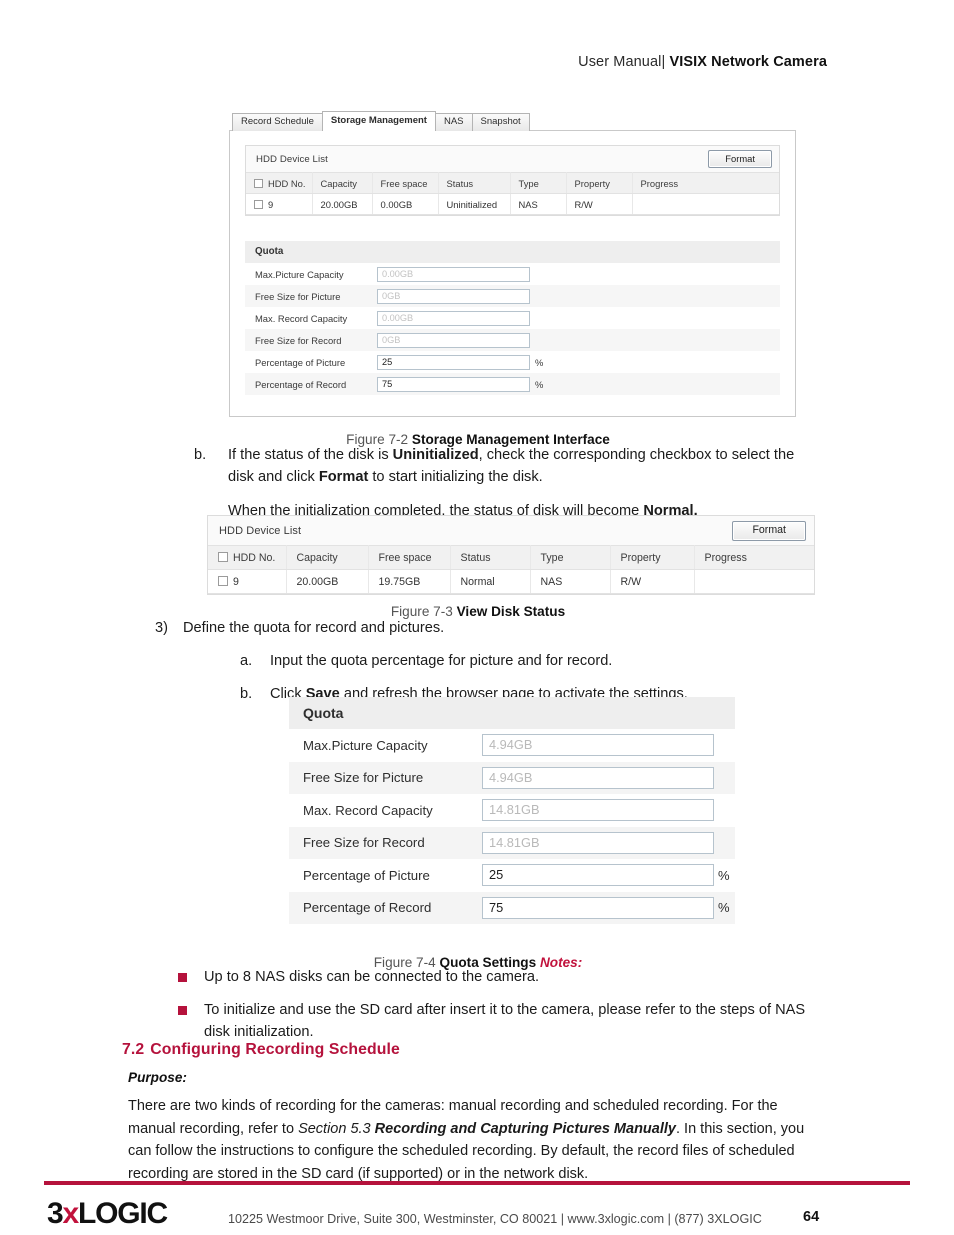  Describe the element at coordinates (705, 204) in the screenshot. I see `cell-progress` at that location.